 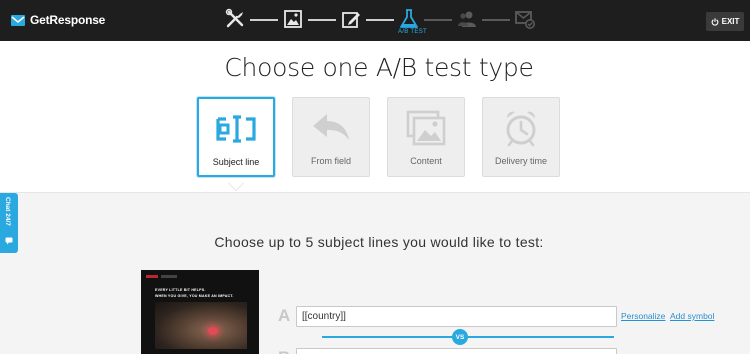 I want to click on test-type-from-field: From field, so click(x=331, y=137).